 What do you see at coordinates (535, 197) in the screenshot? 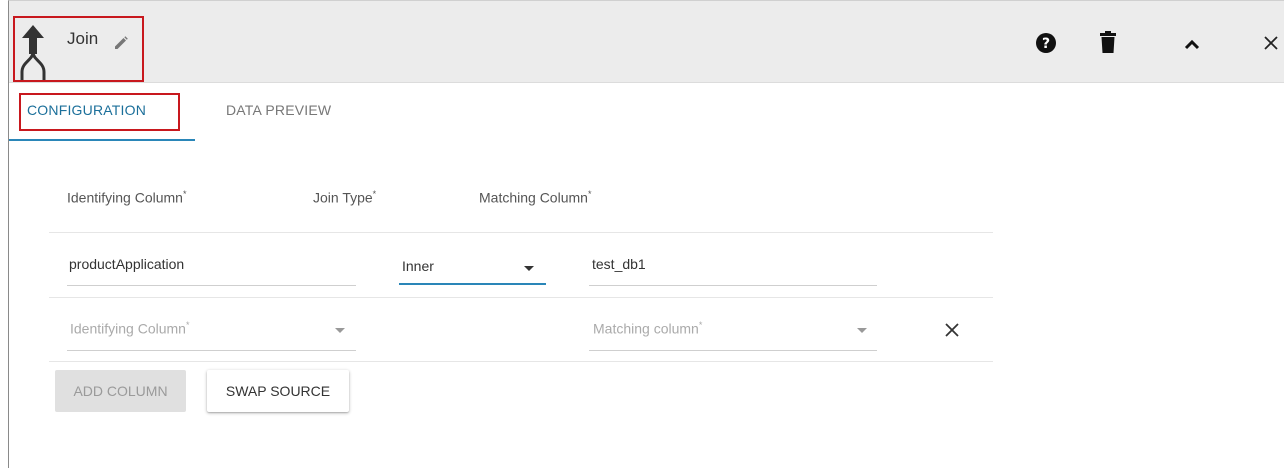
I see `matching-column-header: Matching Column*` at bounding box center [535, 197].